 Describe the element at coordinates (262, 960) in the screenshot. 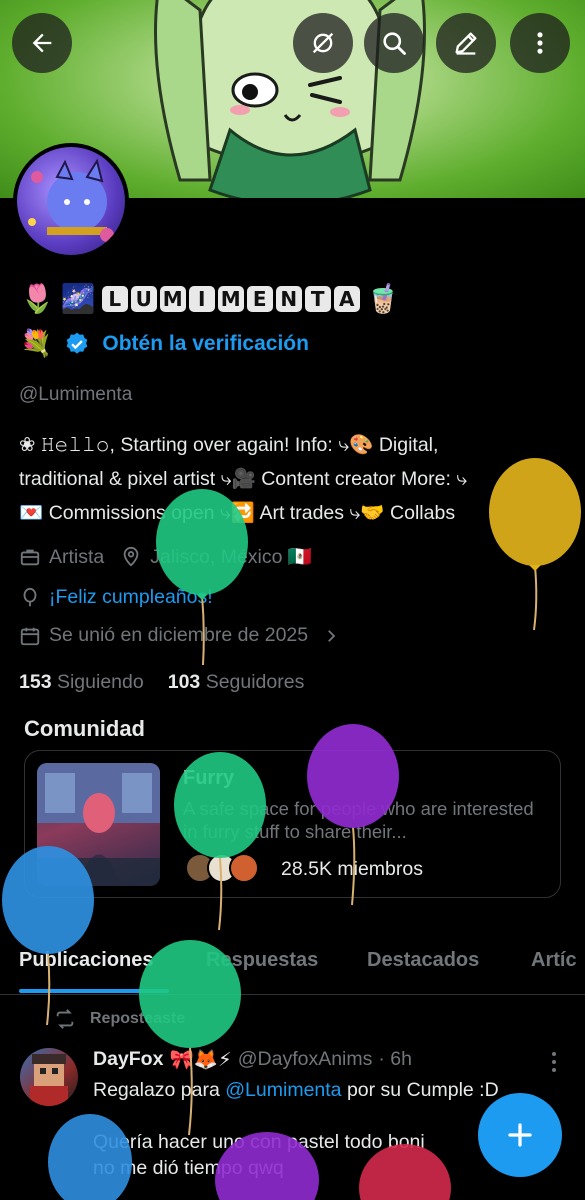

I see `tab-respuestas: Respuestas` at that location.